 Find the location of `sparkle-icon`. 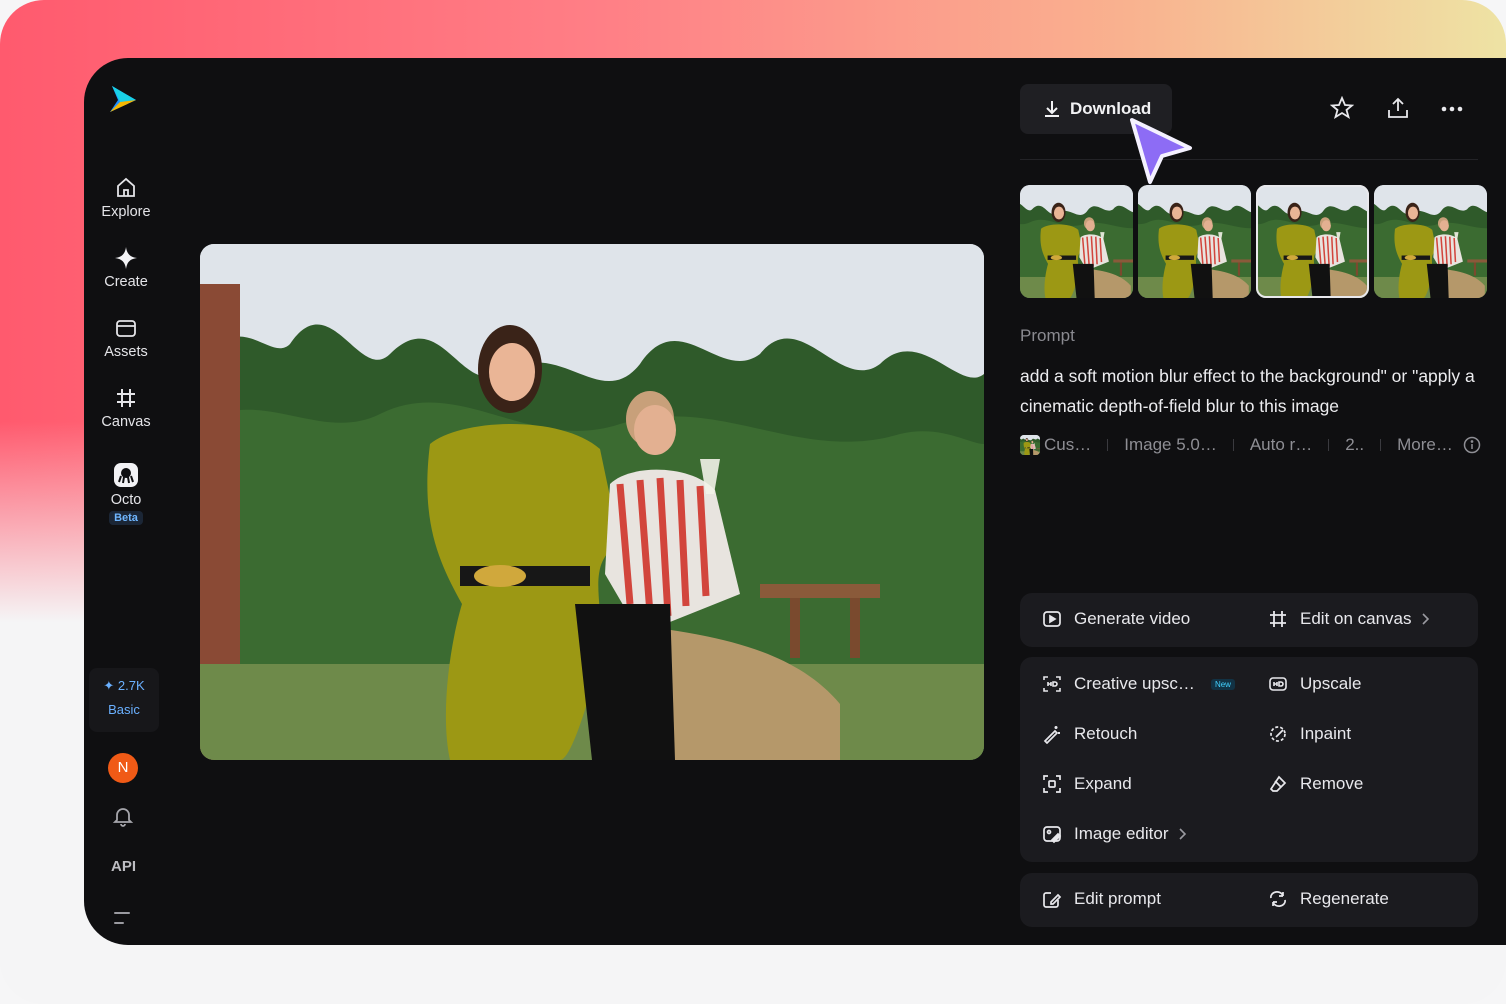

sparkle-icon is located at coordinates (126, 258).